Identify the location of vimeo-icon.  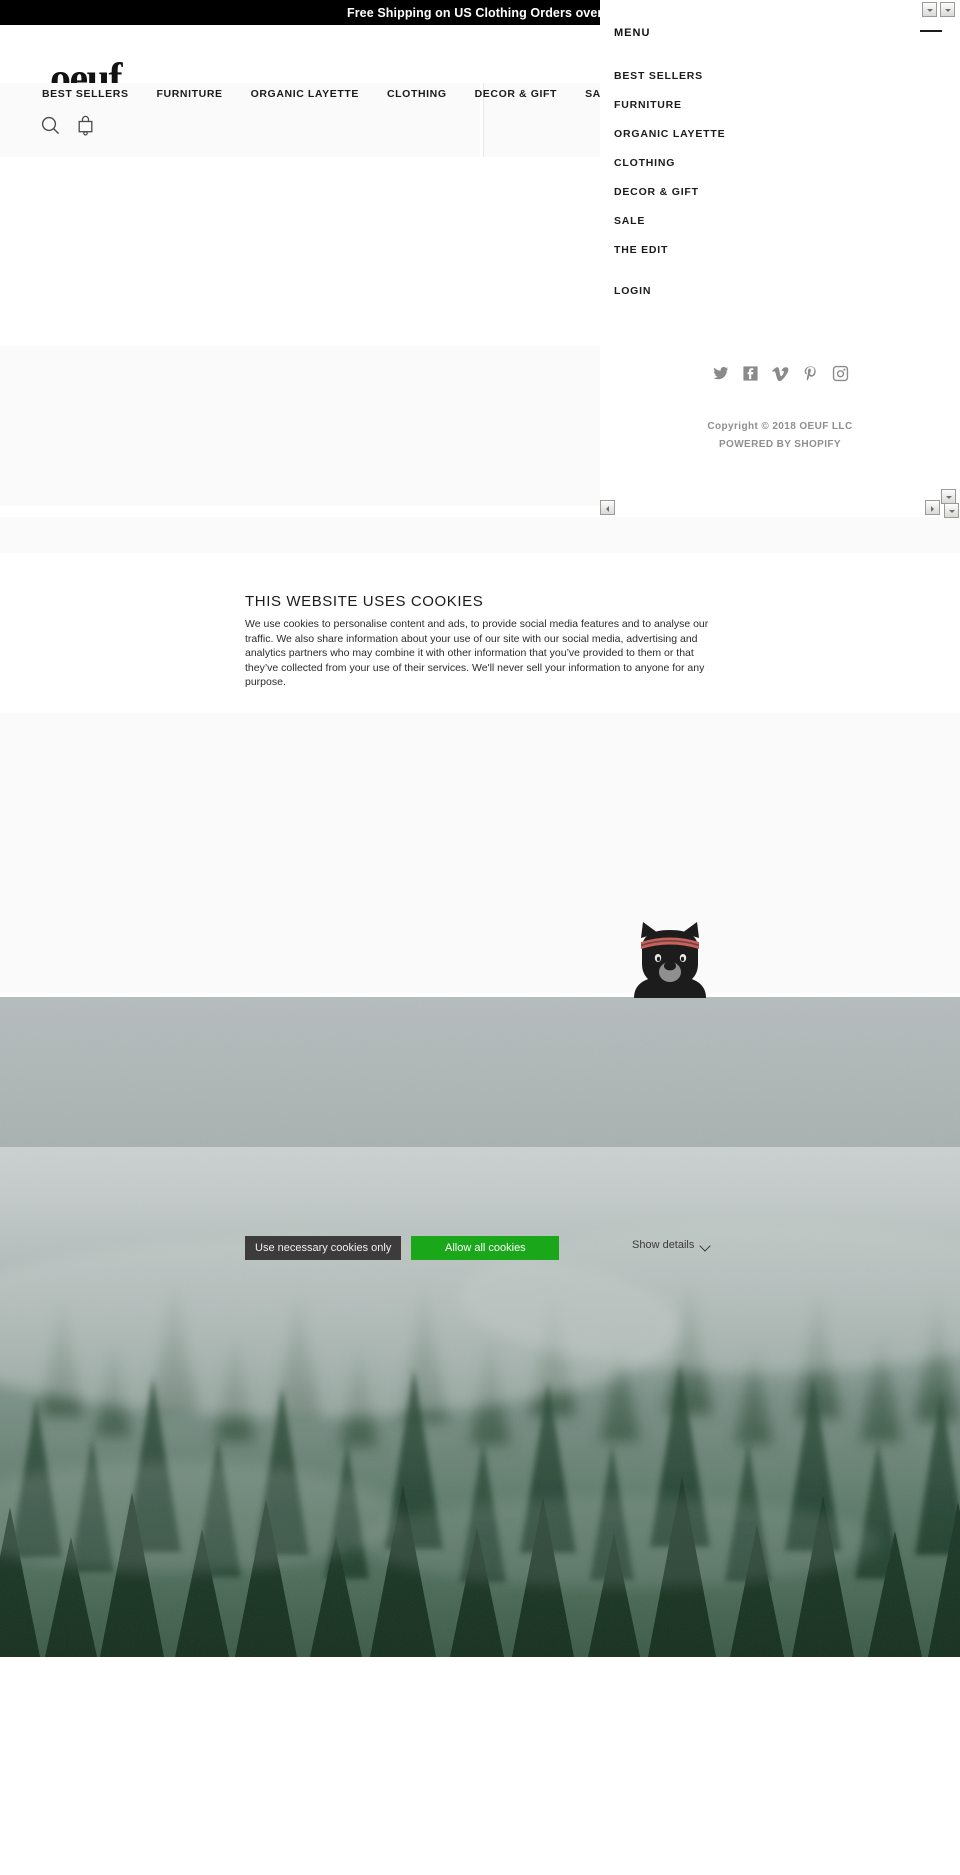
(780, 373).